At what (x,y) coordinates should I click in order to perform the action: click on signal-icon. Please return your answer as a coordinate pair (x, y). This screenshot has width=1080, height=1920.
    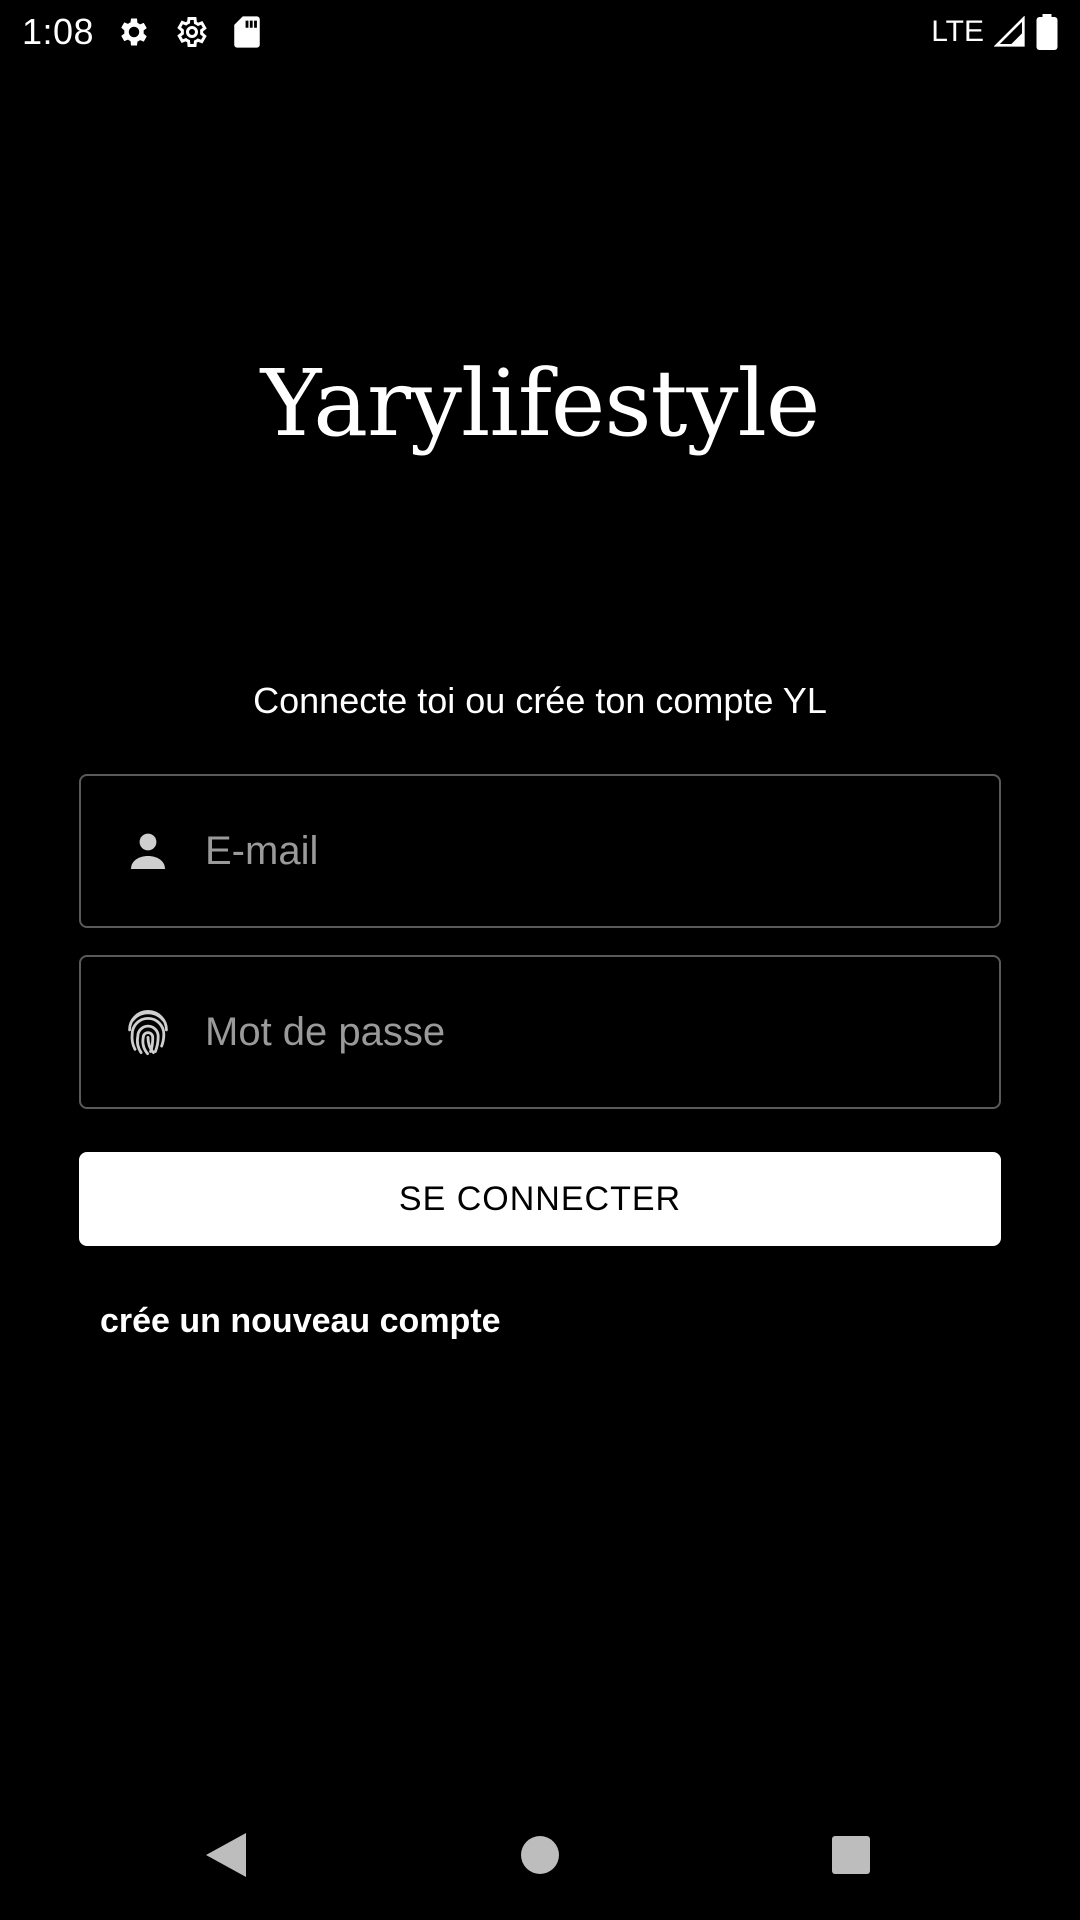
    Looking at the image, I should click on (1010, 32).